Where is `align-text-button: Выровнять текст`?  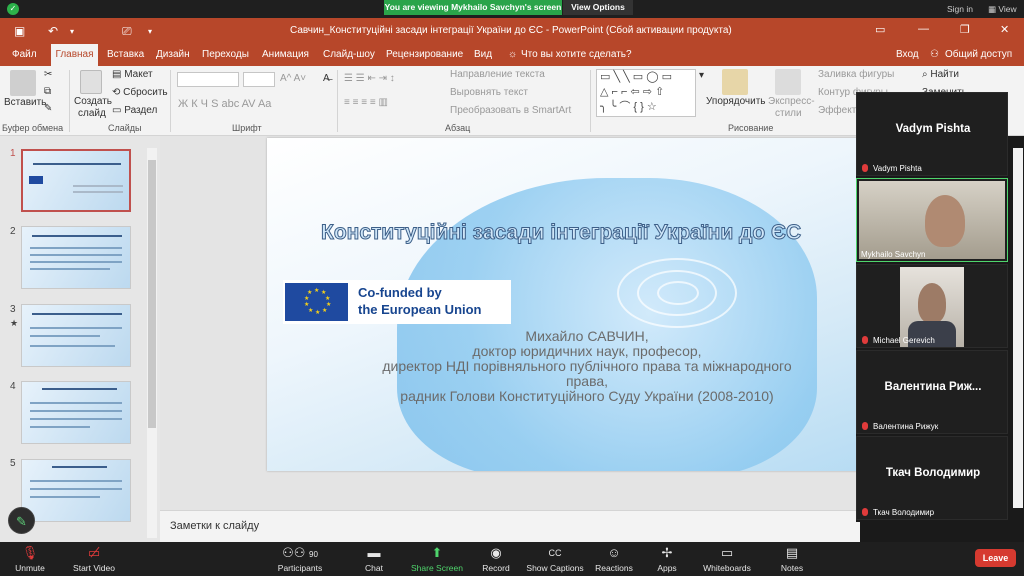
align-text-button: Выровнять текст is located at coordinates (489, 92).